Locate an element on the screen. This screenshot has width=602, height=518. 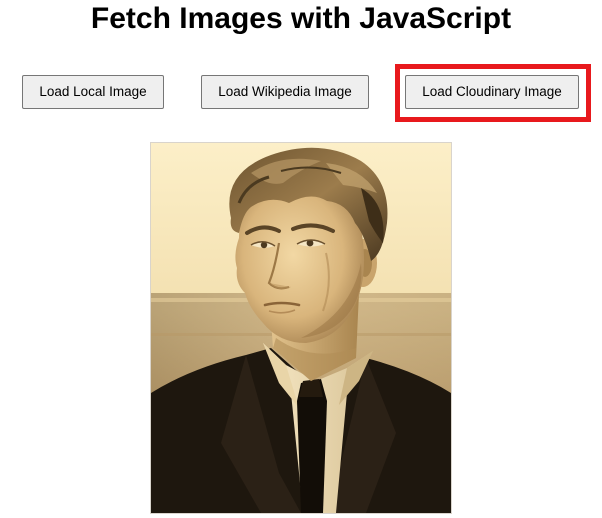
page-title: Fetch Images with JavaScript is located at coordinates (301, 18).